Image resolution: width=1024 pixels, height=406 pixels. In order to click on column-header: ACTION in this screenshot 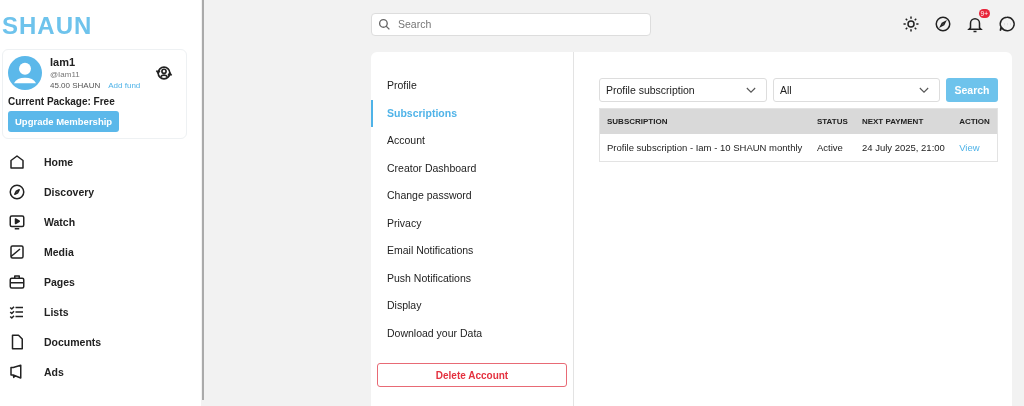, I will do `click(975, 121)`.